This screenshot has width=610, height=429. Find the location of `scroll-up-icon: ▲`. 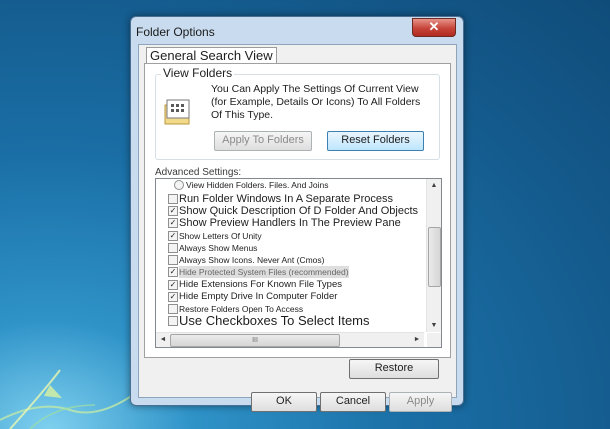

scroll-up-icon: ▲ is located at coordinates (434, 185).